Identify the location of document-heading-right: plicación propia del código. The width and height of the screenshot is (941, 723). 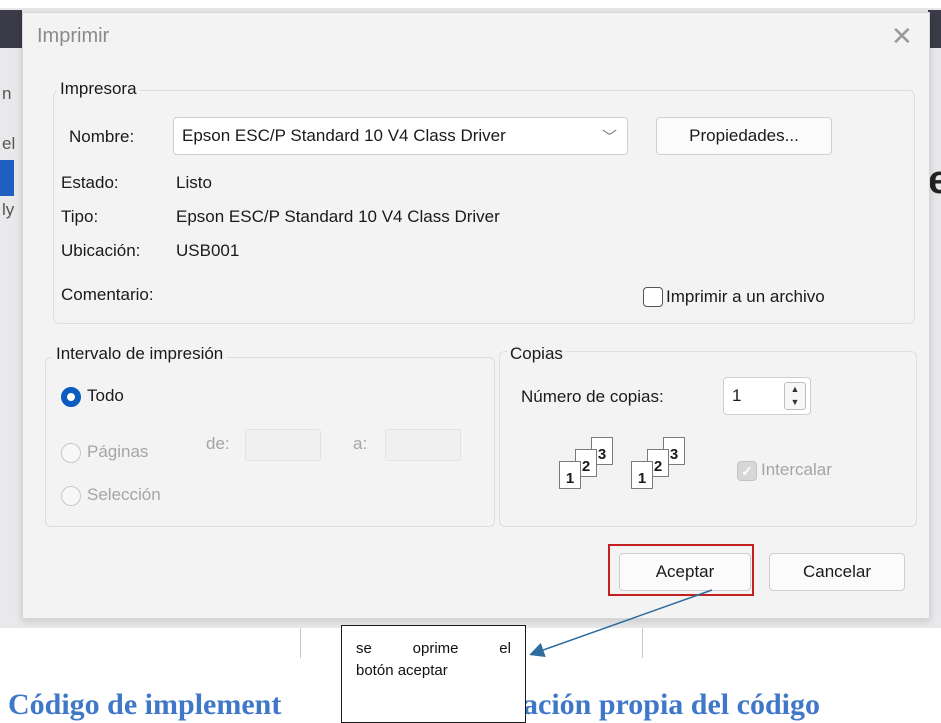
(648, 704).